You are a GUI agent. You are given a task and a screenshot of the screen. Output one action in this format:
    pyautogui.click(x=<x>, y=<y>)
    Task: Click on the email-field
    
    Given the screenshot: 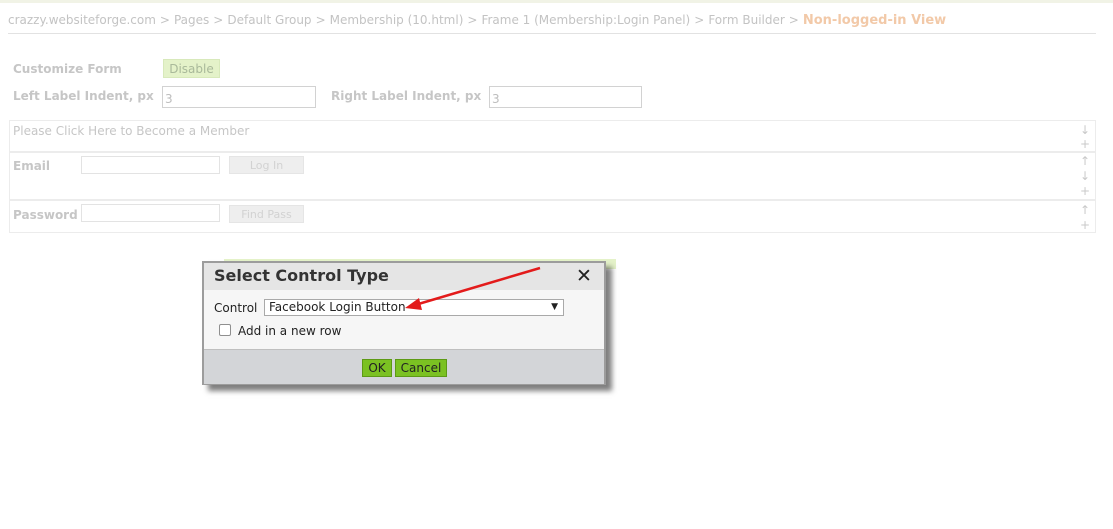 What is the action you would take?
    pyautogui.click(x=150, y=165)
    